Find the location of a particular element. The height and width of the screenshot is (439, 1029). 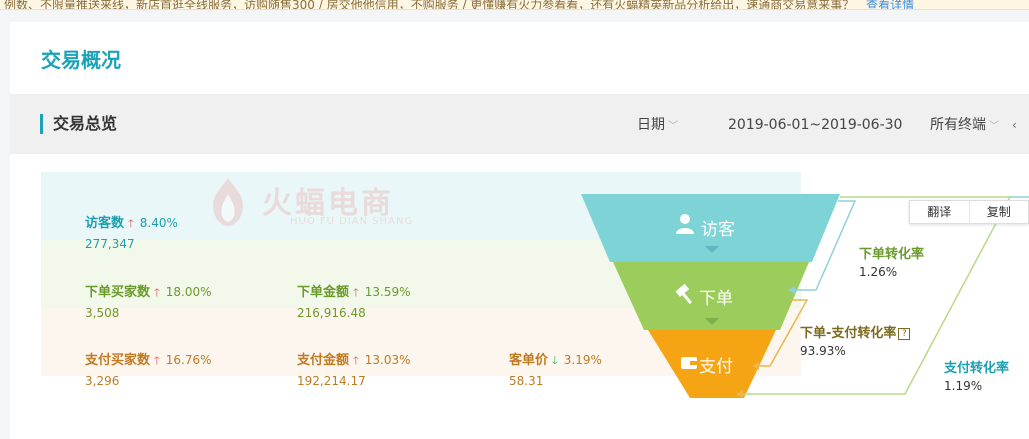

selection-context-menu: 翻译 复制 is located at coordinates (969, 212).